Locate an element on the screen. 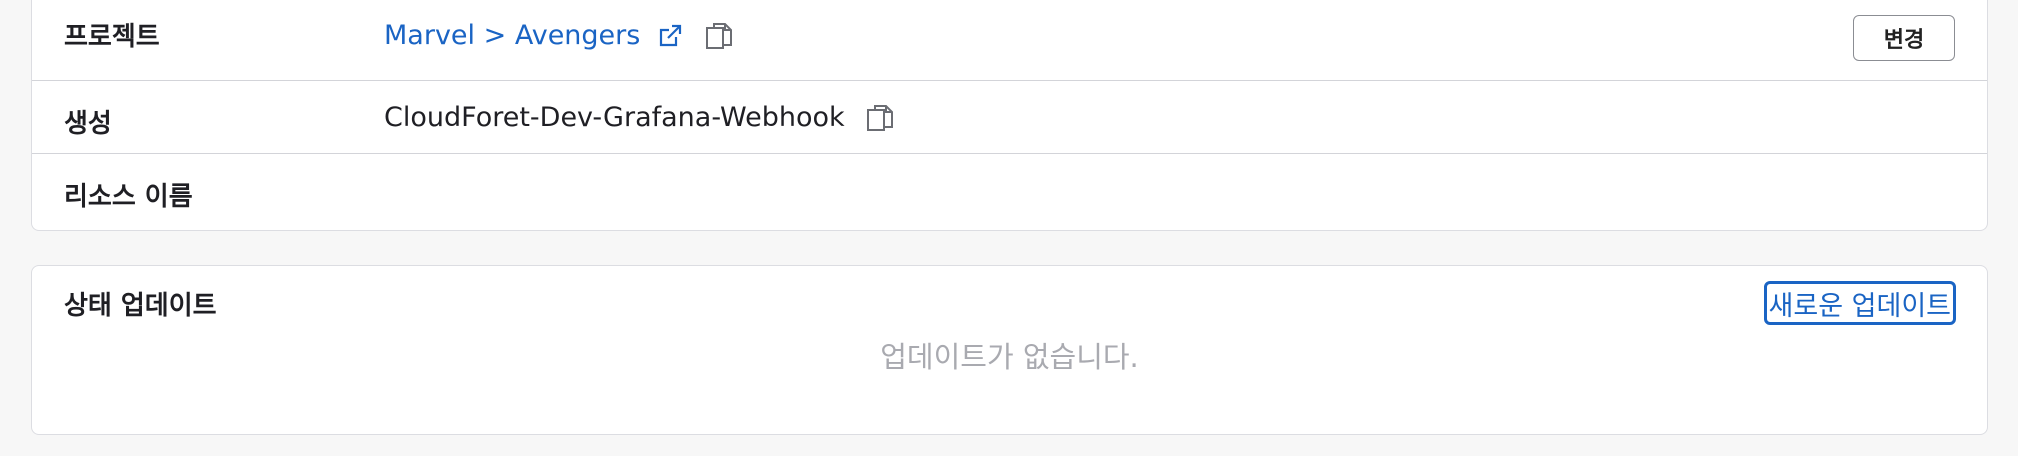 This screenshot has width=2018, height=456. external-link-icon is located at coordinates (670, 36).